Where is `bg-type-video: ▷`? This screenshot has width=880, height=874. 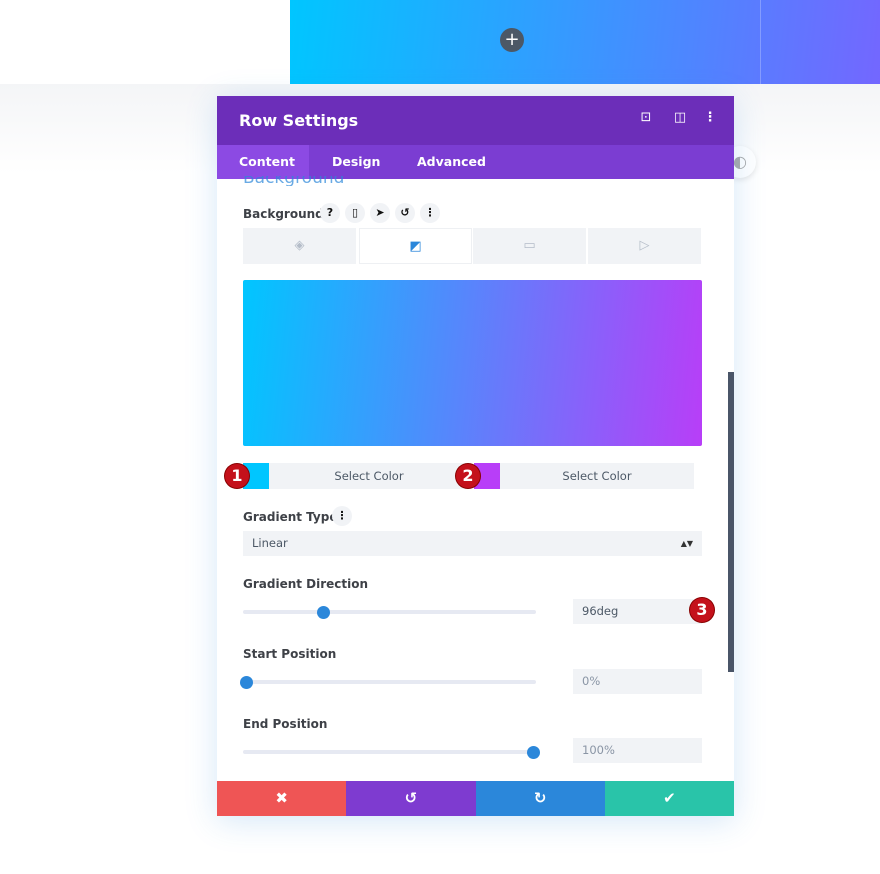
bg-type-video: ▷ is located at coordinates (644, 246).